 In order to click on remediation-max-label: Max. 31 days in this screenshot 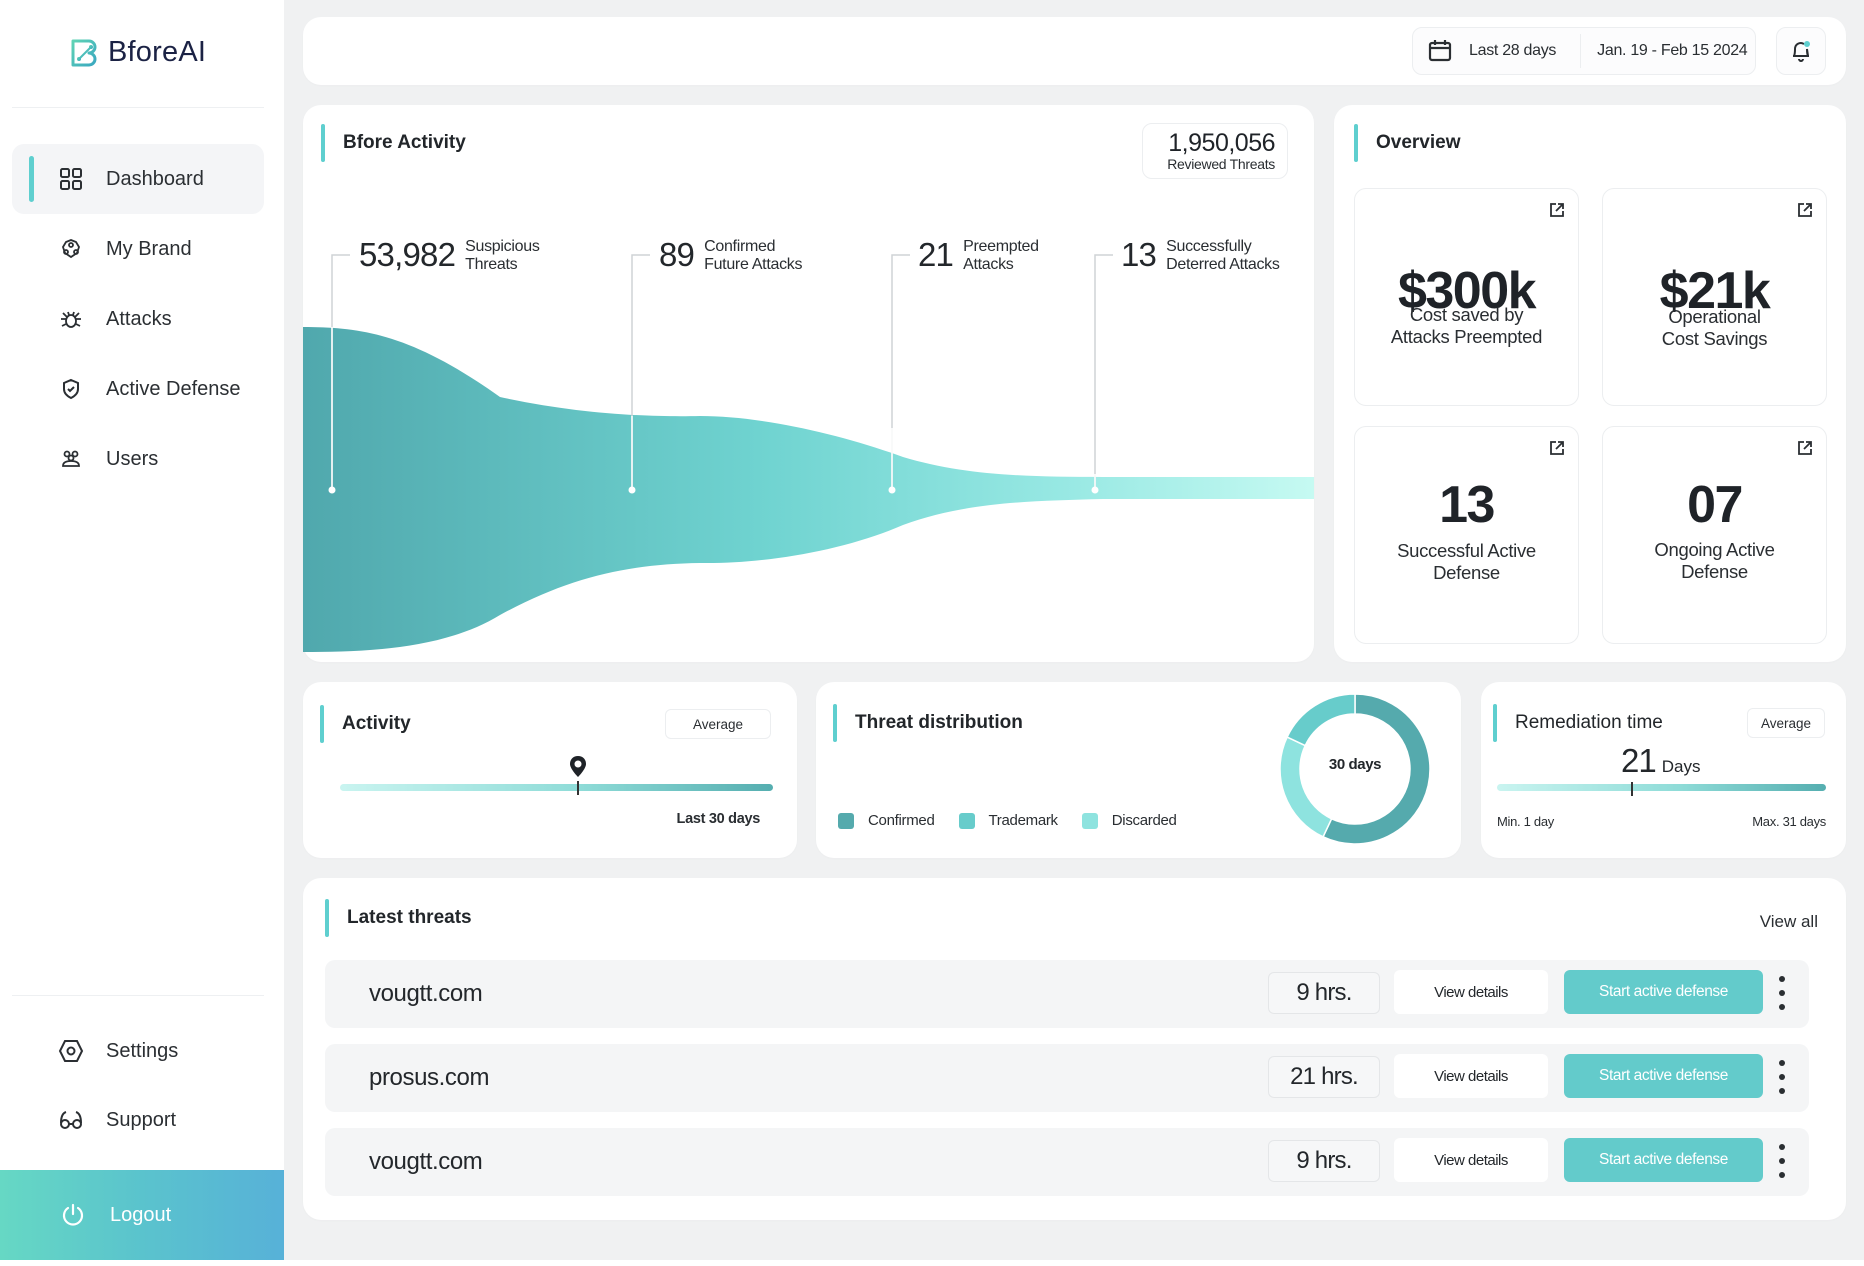, I will do `click(1789, 821)`.